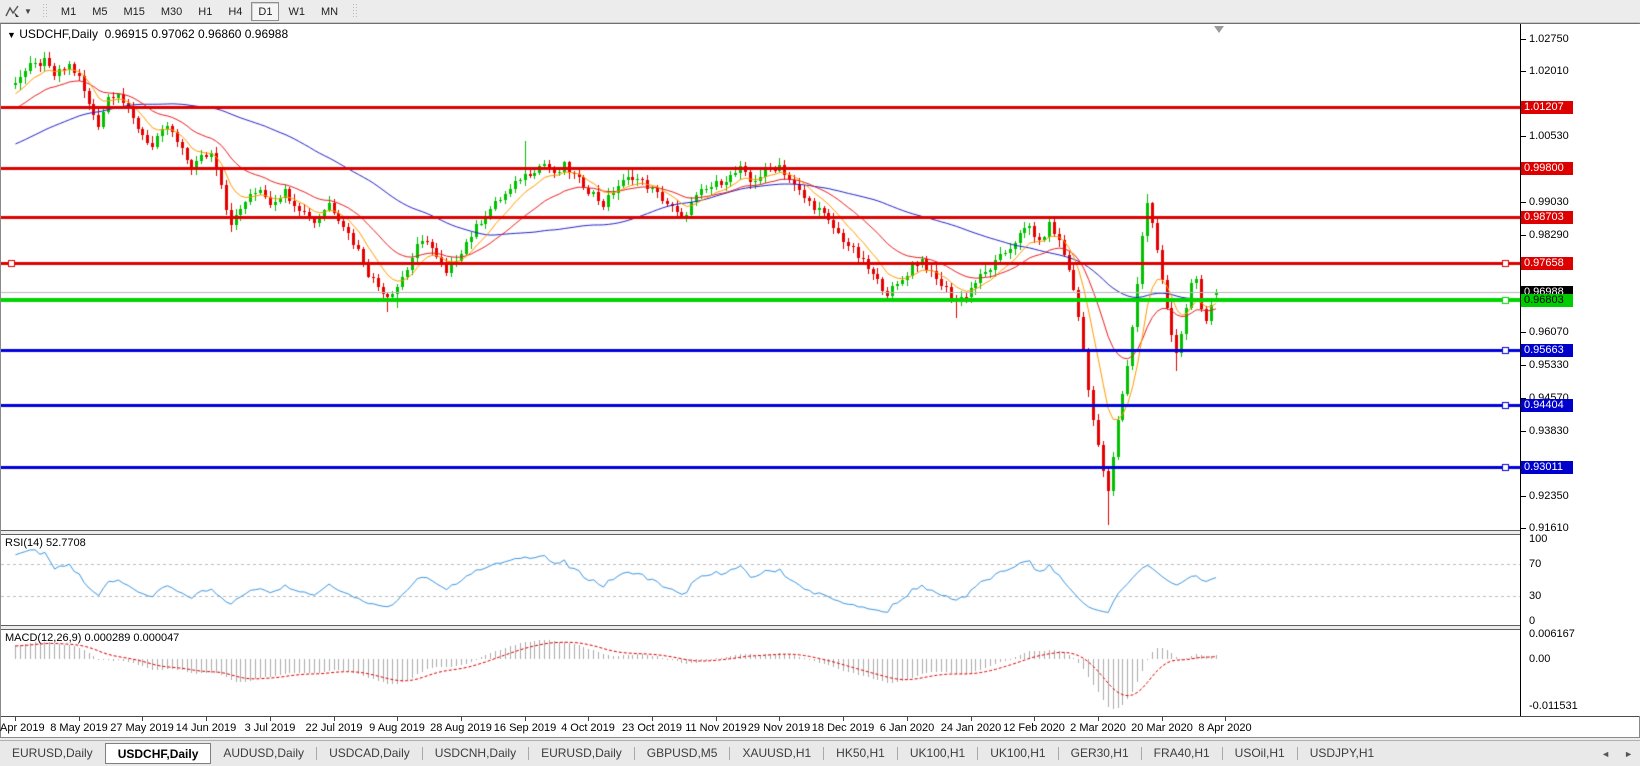  Describe the element at coordinates (461, 728) in the screenshot. I see `date-label: 28 Aug 2019` at that location.